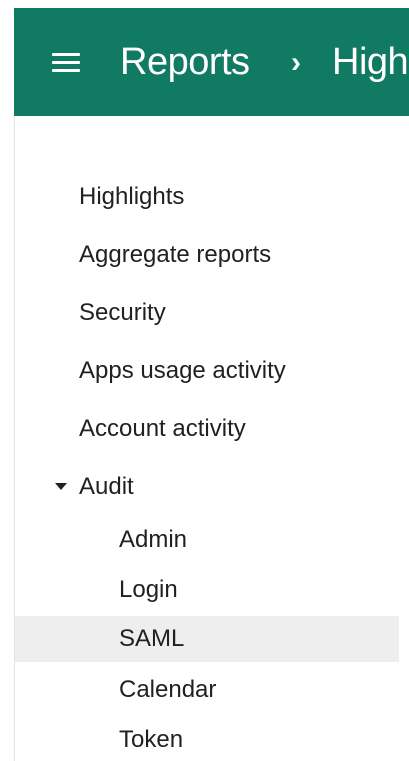 Image resolution: width=409 pixels, height=761 pixels. I want to click on sidebar-subitem-saml: SAML, so click(207, 639).